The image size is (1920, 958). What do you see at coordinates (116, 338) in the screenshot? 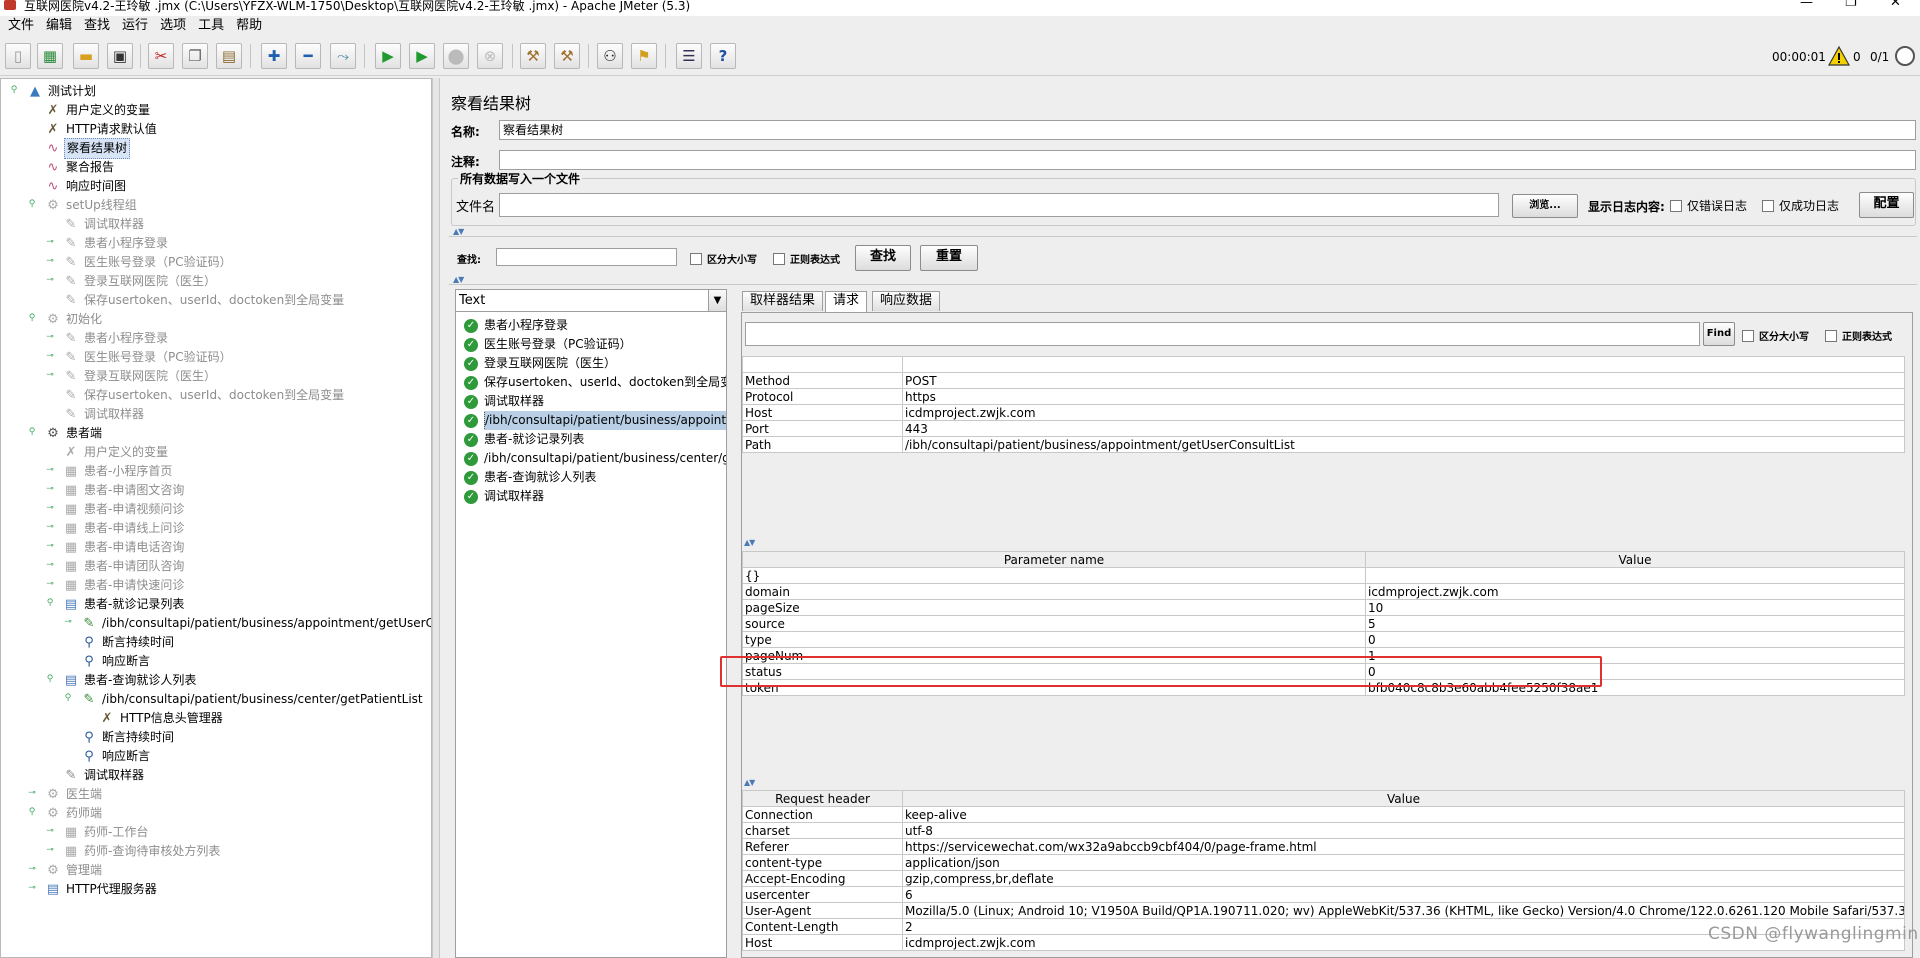
I see `tree-node: ✎ 患者小程序登录` at bounding box center [116, 338].